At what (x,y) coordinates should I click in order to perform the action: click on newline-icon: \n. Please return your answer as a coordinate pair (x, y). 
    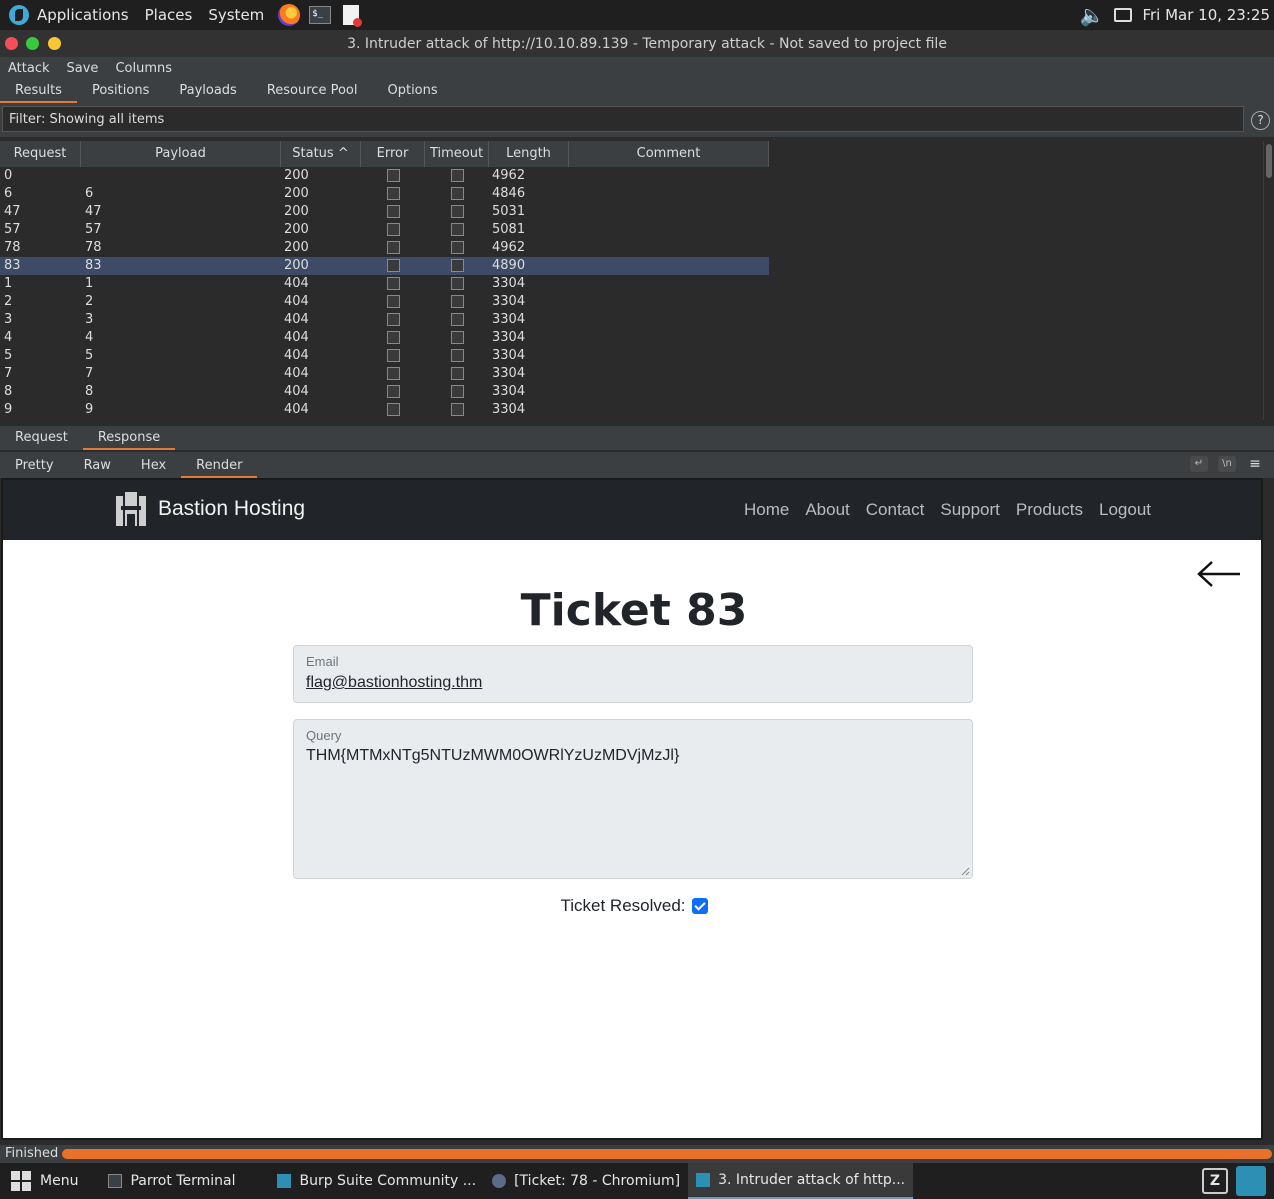
    Looking at the image, I should click on (1227, 464).